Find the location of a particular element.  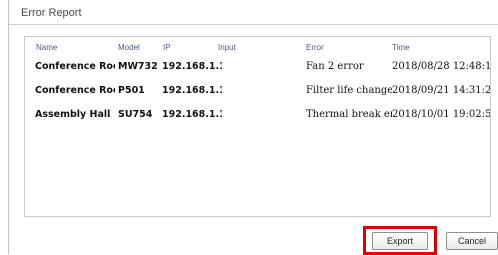

cancel-button: Cancel is located at coordinates (472, 241).